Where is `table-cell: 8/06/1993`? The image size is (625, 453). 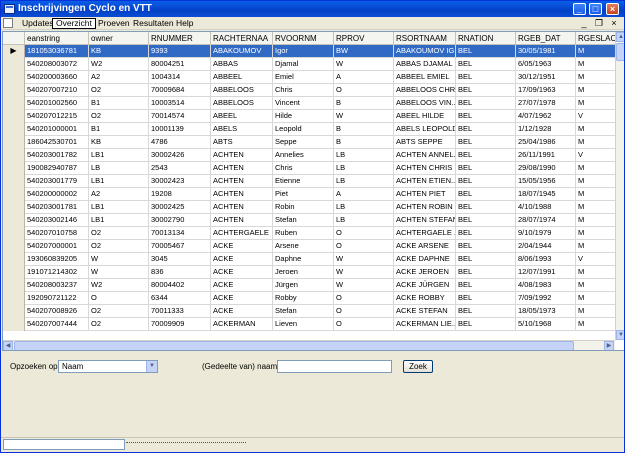 table-cell: 8/06/1993 is located at coordinates (546, 259).